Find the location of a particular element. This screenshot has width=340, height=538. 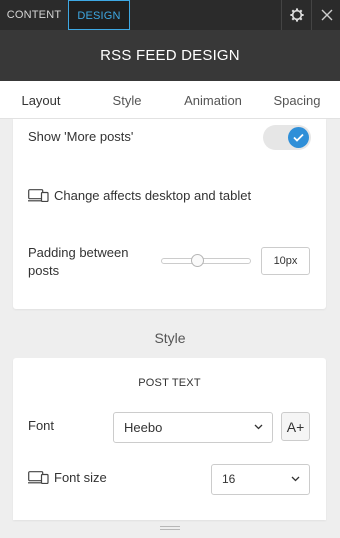

padding-value-input: 10px is located at coordinates (285, 261).